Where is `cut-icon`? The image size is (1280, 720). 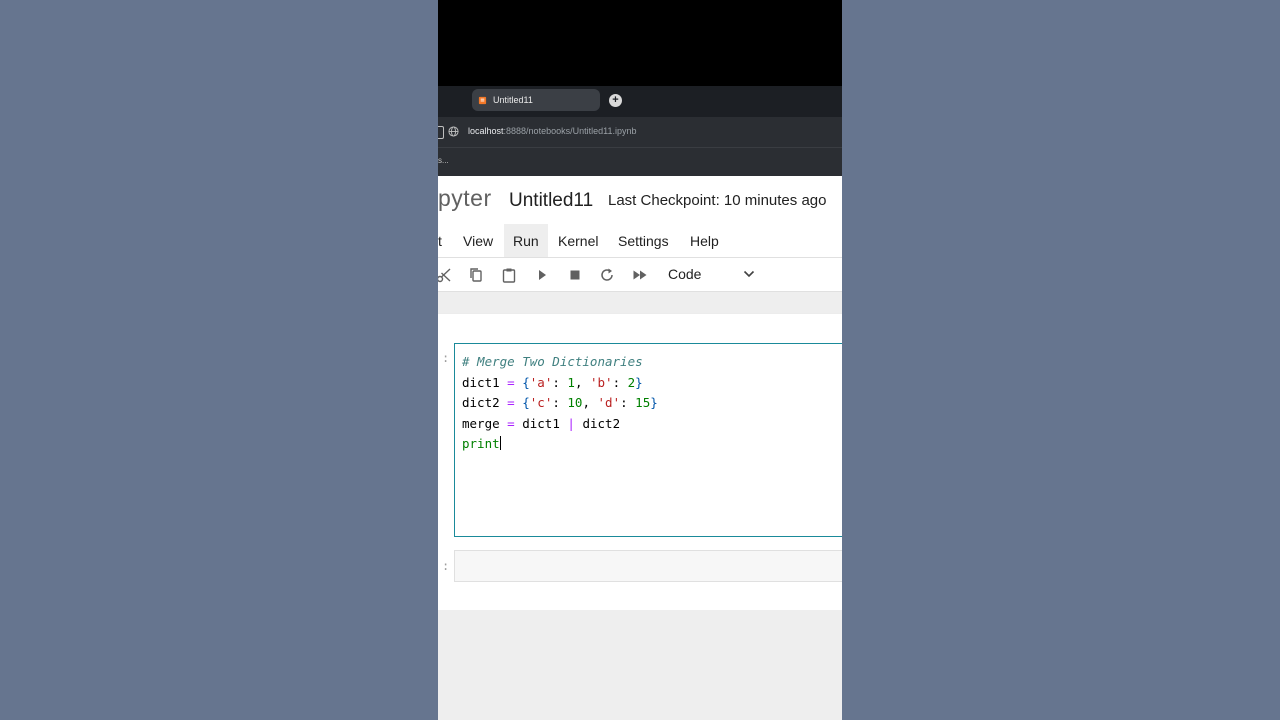
cut-icon is located at coordinates (445, 275).